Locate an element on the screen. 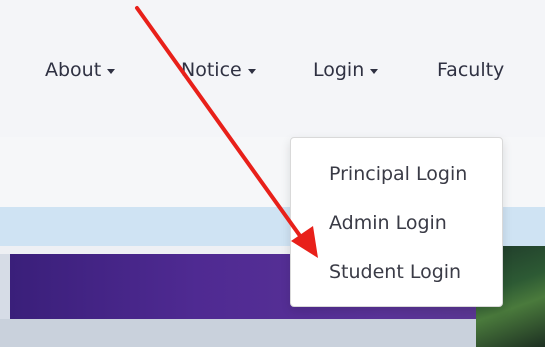 Image resolution: width=545 pixels, height=347 pixels. menu-item-student-login: Student Login is located at coordinates (395, 272).